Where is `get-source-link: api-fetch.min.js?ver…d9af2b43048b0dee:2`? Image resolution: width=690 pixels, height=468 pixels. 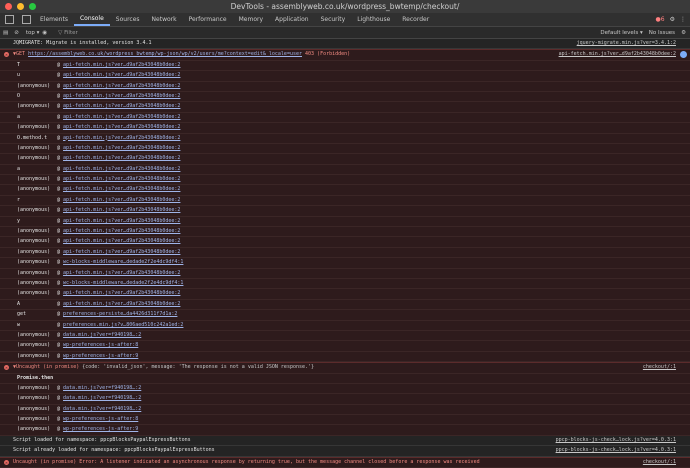
get-source-link: api-fetch.min.js?ver…d9af2b43048b0dee:2 is located at coordinates (617, 54).